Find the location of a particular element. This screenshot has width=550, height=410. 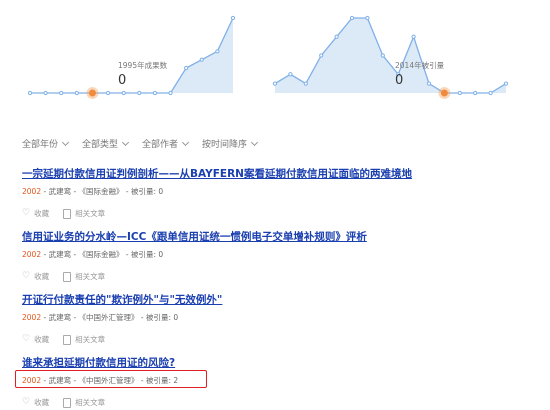

sort-order: 按时间降序 is located at coordinates (230, 143).